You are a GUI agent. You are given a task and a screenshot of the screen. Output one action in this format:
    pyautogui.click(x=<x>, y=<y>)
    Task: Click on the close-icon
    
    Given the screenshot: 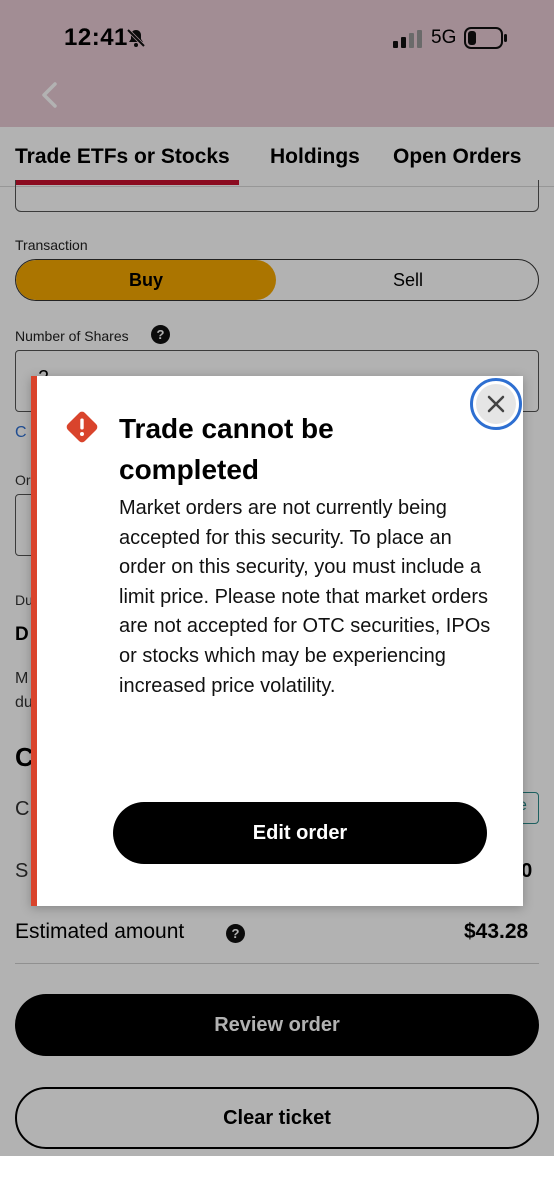 What is the action you would take?
    pyautogui.click(x=496, y=404)
    